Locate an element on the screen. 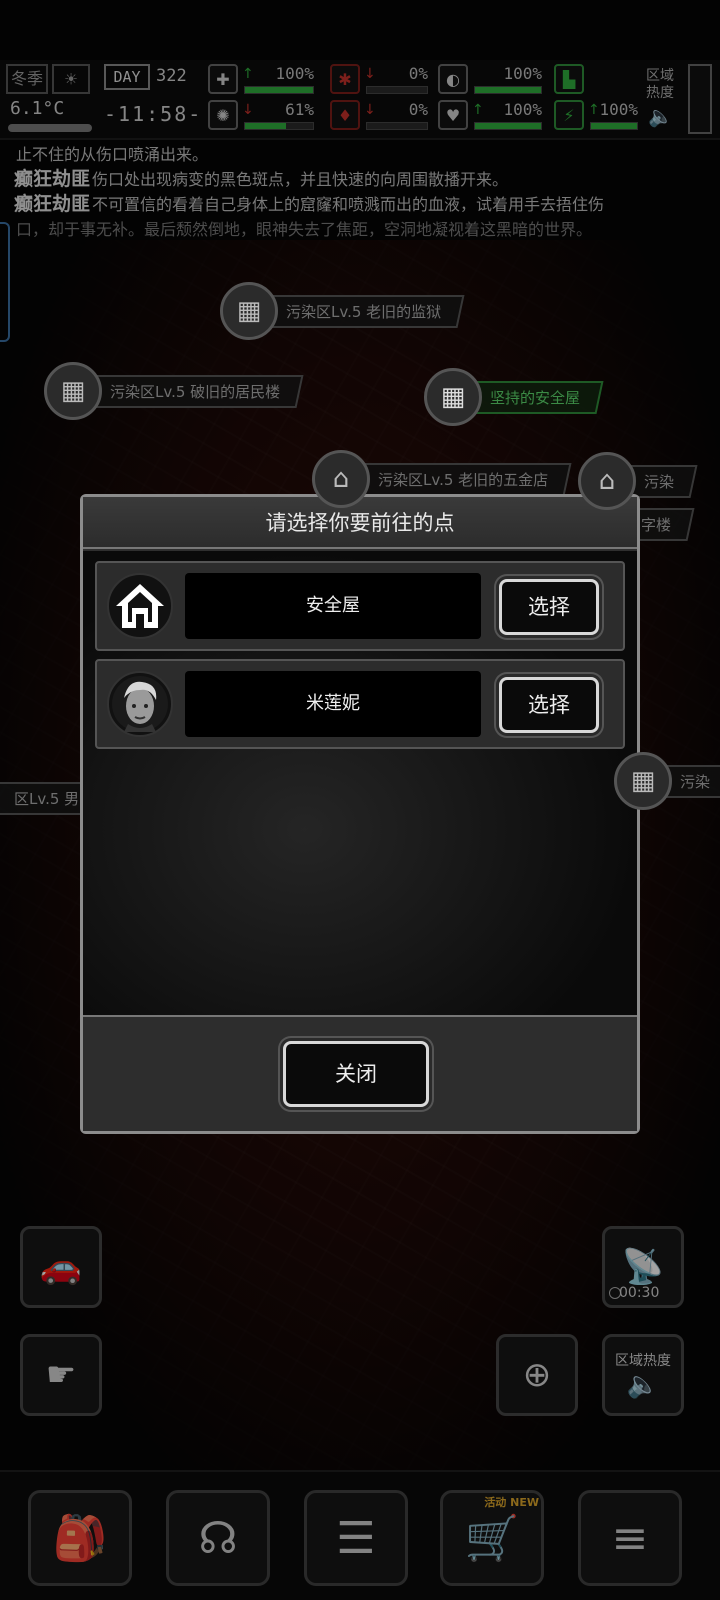 The height and width of the screenshot is (1600, 720). safehouse-icon: ▦ is located at coordinates (453, 397).